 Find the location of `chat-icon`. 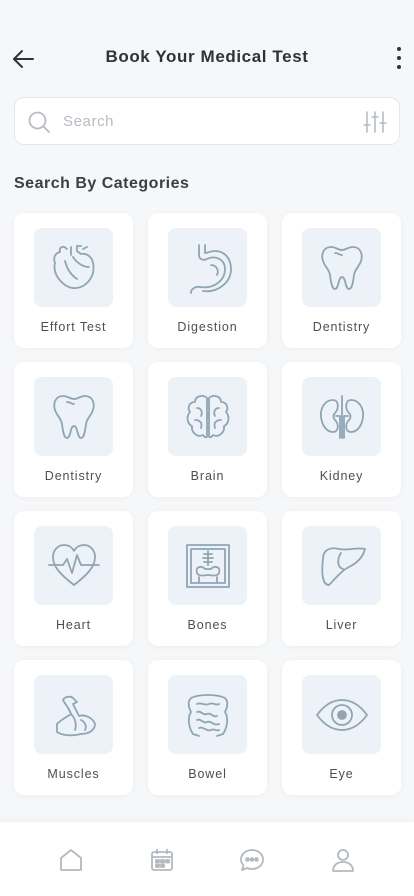

chat-icon is located at coordinates (252, 860).